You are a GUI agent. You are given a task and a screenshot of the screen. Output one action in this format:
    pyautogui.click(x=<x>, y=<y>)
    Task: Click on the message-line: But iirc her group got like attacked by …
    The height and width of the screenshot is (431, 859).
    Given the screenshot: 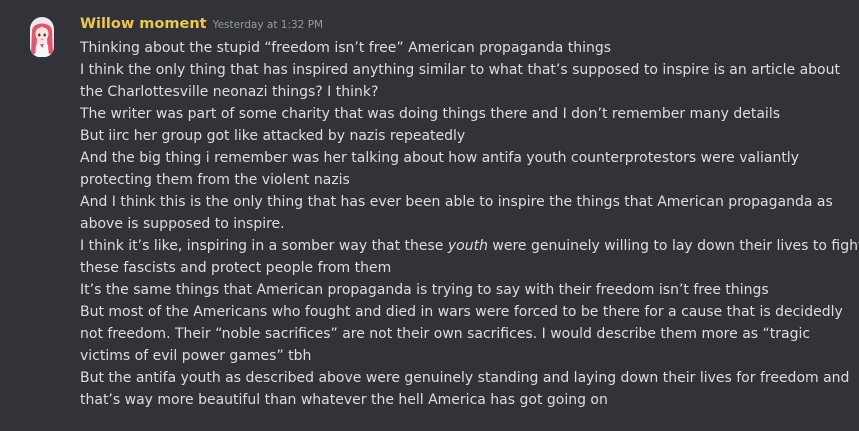 What is the action you would take?
    pyautogui.click(x=273, y=136)
    